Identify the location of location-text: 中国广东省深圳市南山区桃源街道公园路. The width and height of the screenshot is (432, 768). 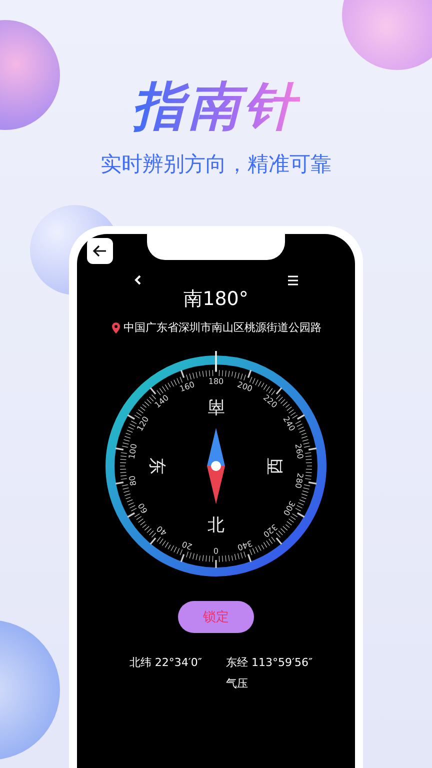
(223, 327).